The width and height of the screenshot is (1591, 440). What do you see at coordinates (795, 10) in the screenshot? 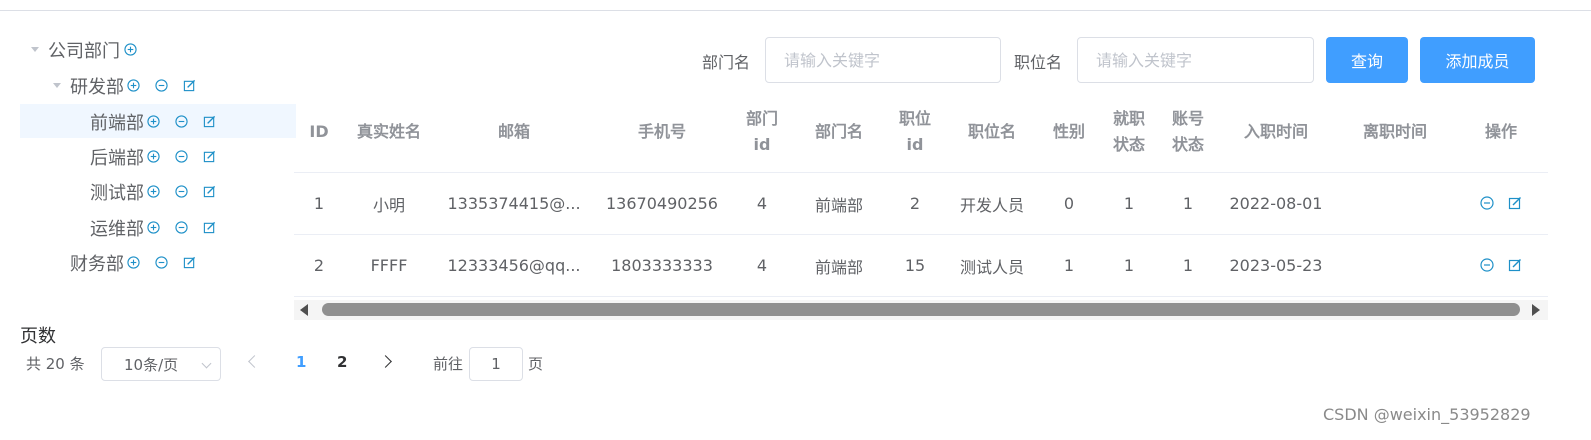
I see `top-divider` at bounding box center [795, 10].